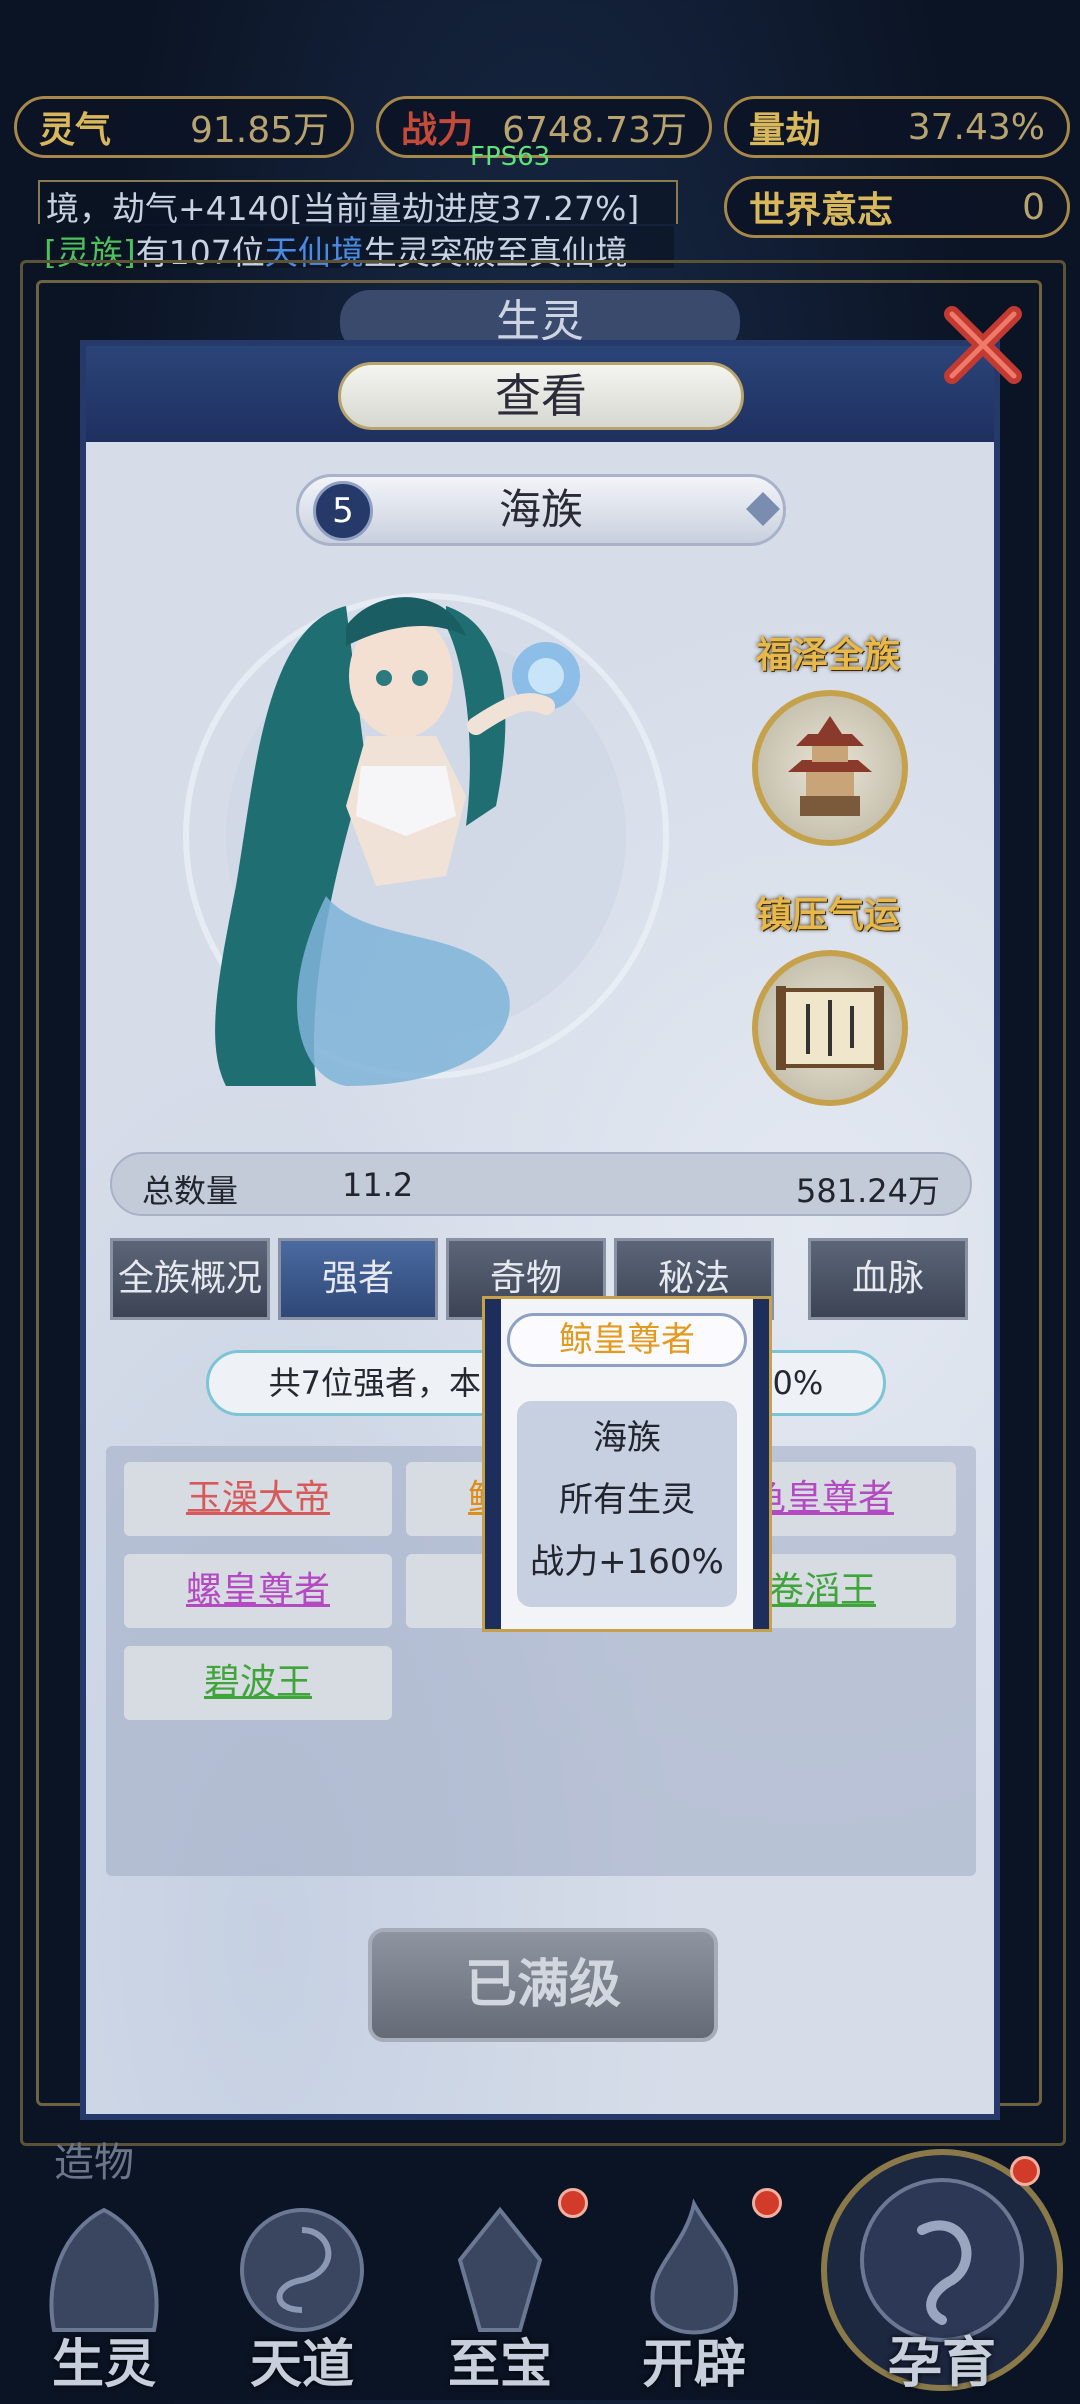  I want to click on total-count-value: 11.2, so click(378, 1185).